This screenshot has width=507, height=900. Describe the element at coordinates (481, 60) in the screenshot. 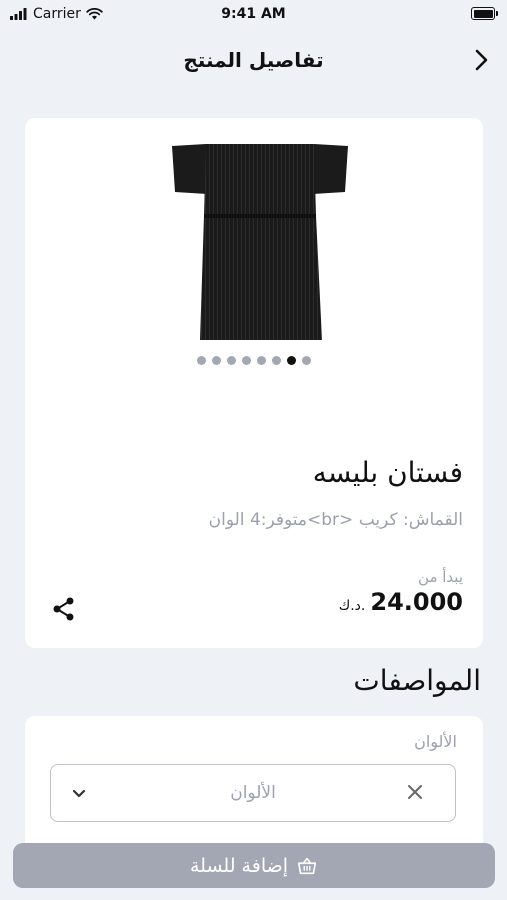

I see `chevron-right-icon` at that location.